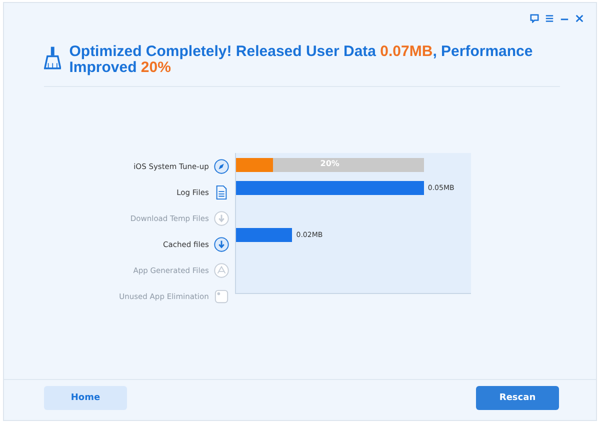  Describe the element at coordinates (85, 398) in the screenshot. I see `home-button: Home` at that location.